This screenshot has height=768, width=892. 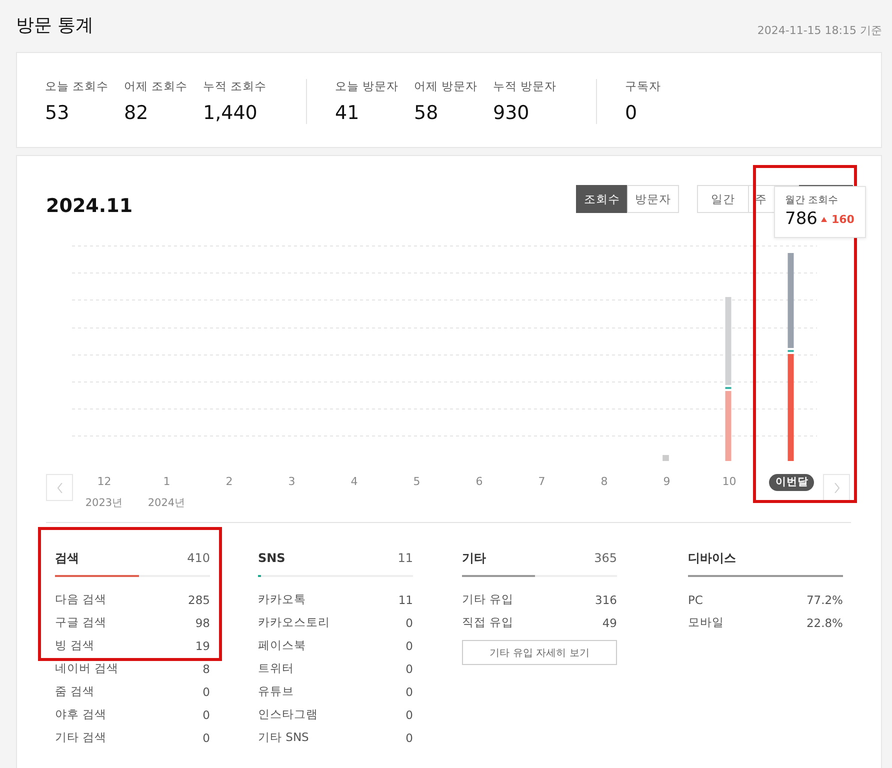 I want to click on stat-label: 누적 조회수, so click(x=235, y=86).